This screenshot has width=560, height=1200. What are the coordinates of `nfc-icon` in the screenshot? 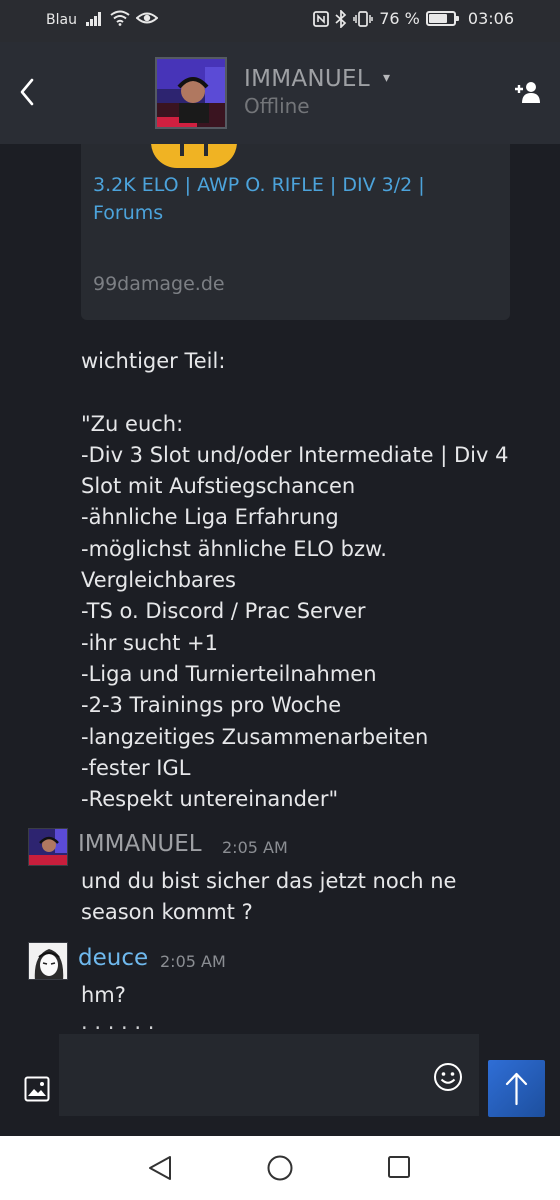 It's located at (321, 18).